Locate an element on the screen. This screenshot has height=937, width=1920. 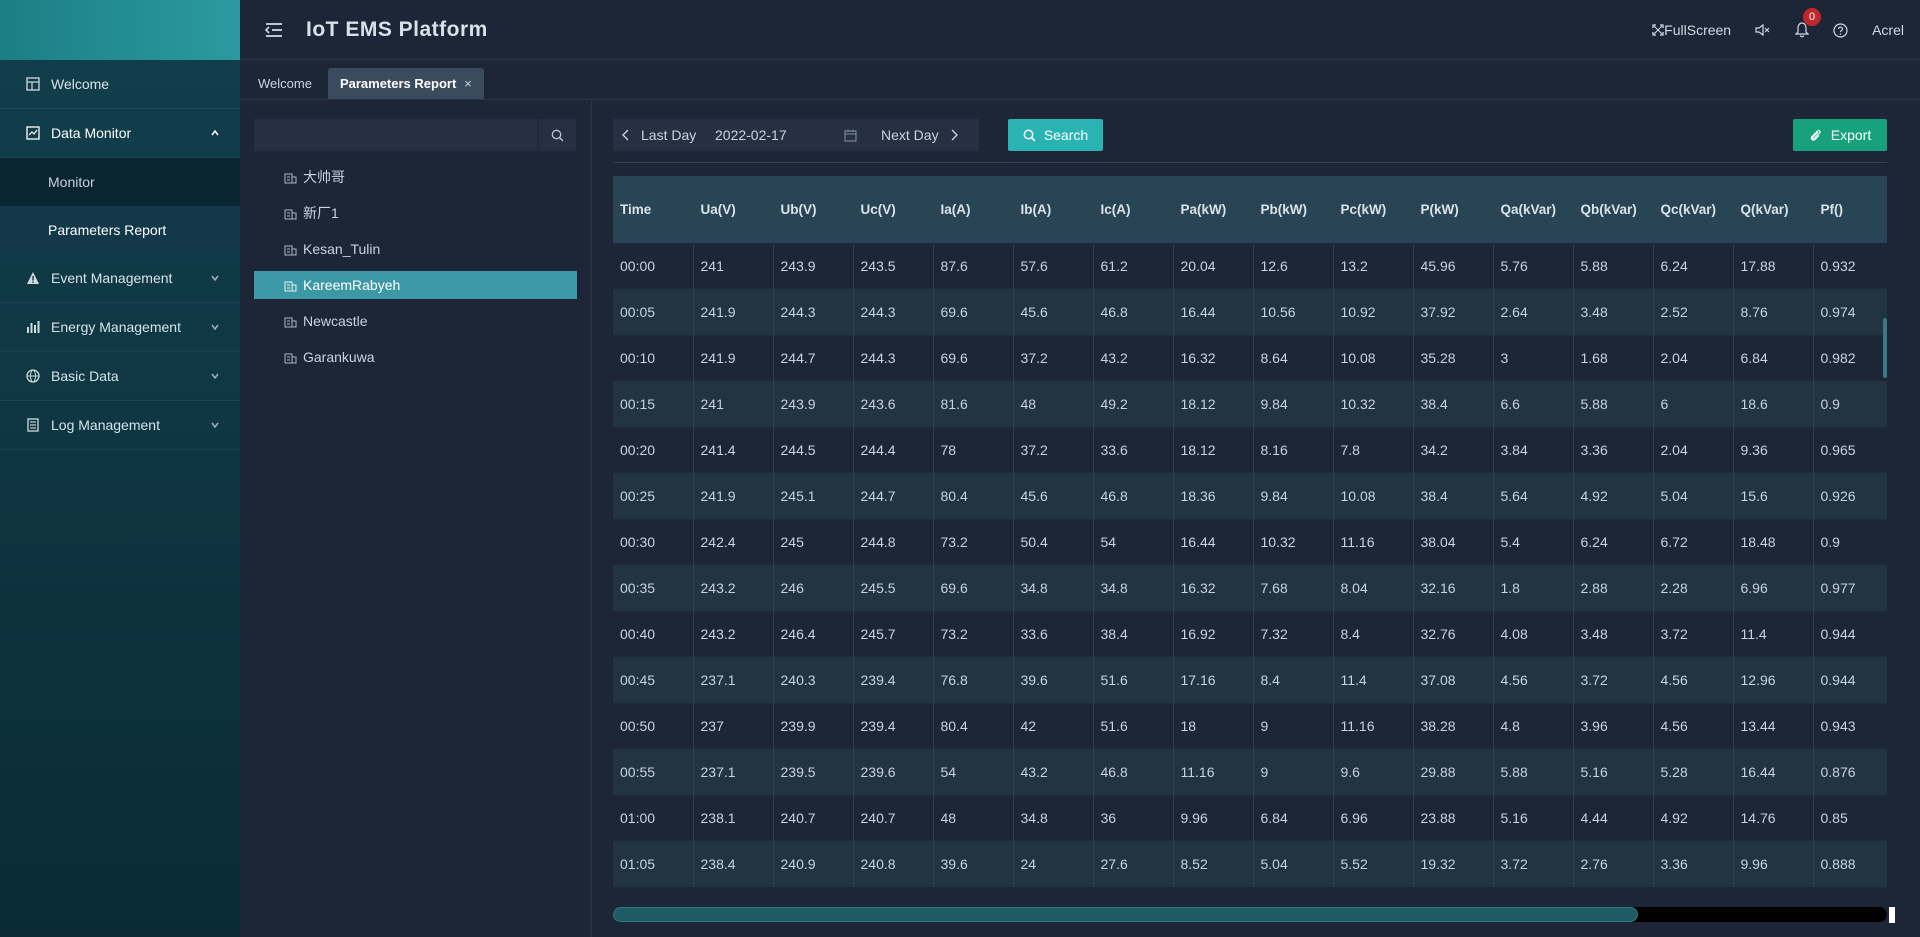
column-header: Pb(kW) is located at coordinates (1293, 209).